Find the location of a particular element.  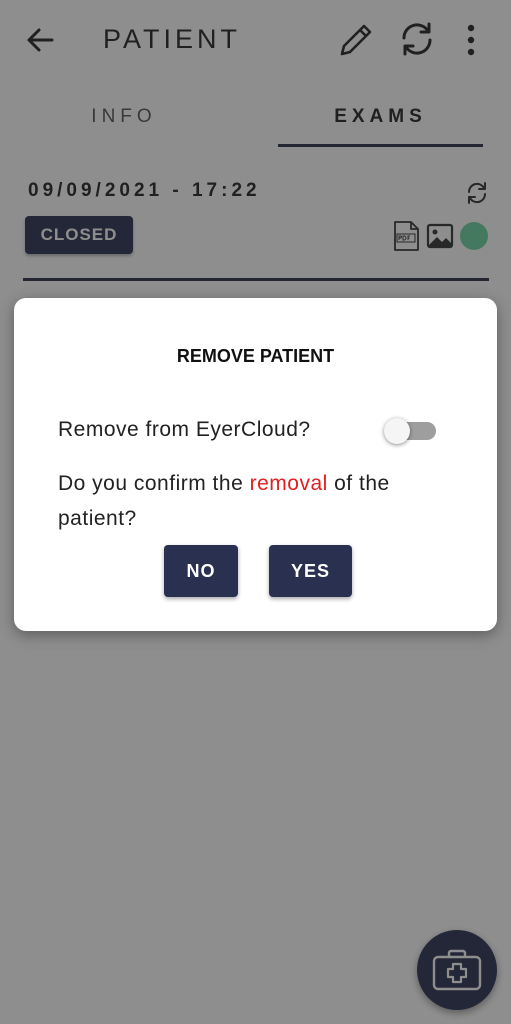

yes-button: YES is located at coordinates (310, 571).